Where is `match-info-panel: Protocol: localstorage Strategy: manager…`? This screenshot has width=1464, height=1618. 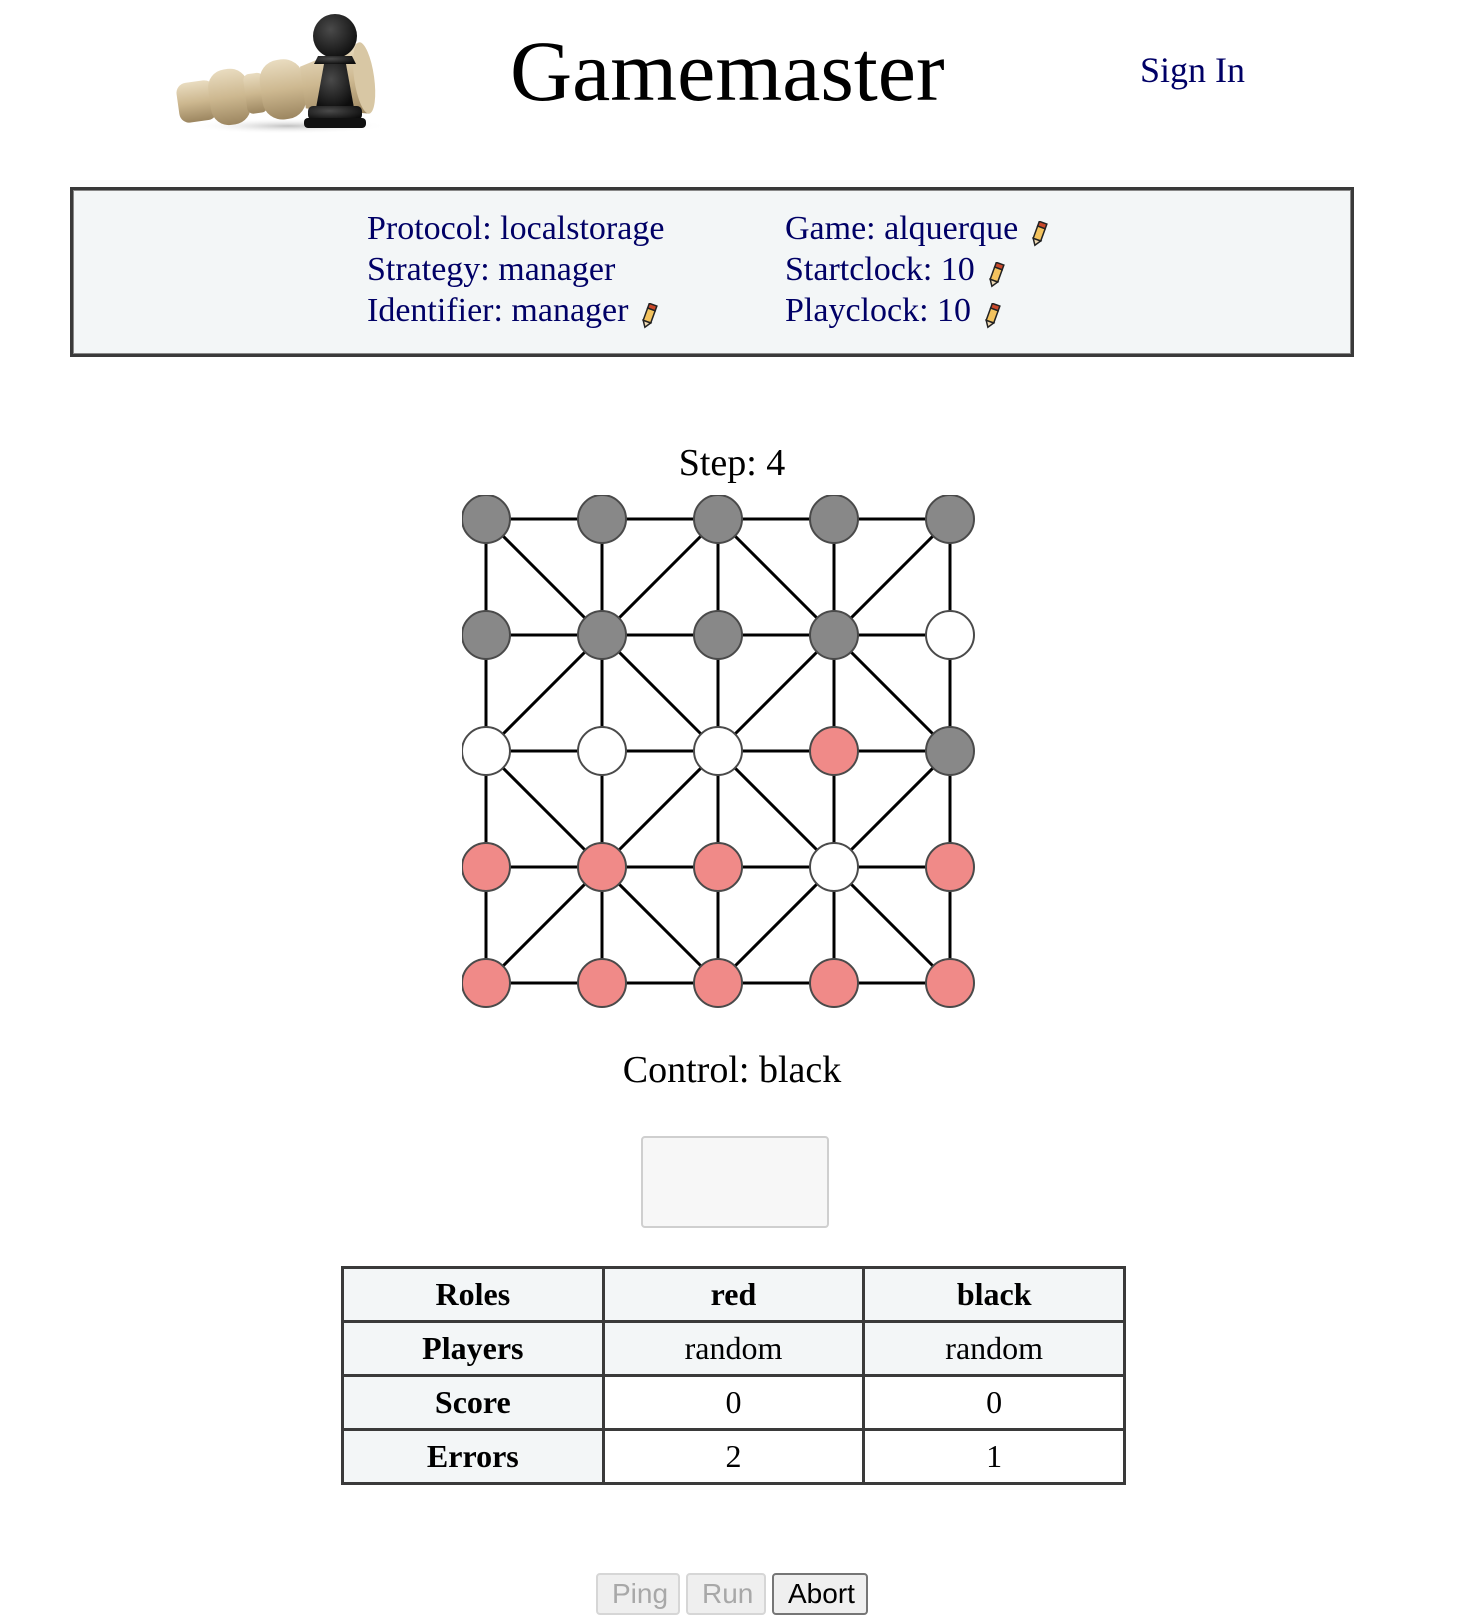 match-info-panel: Protocol: localstorage Strategy: manager… is located at coordinates (712, 272).